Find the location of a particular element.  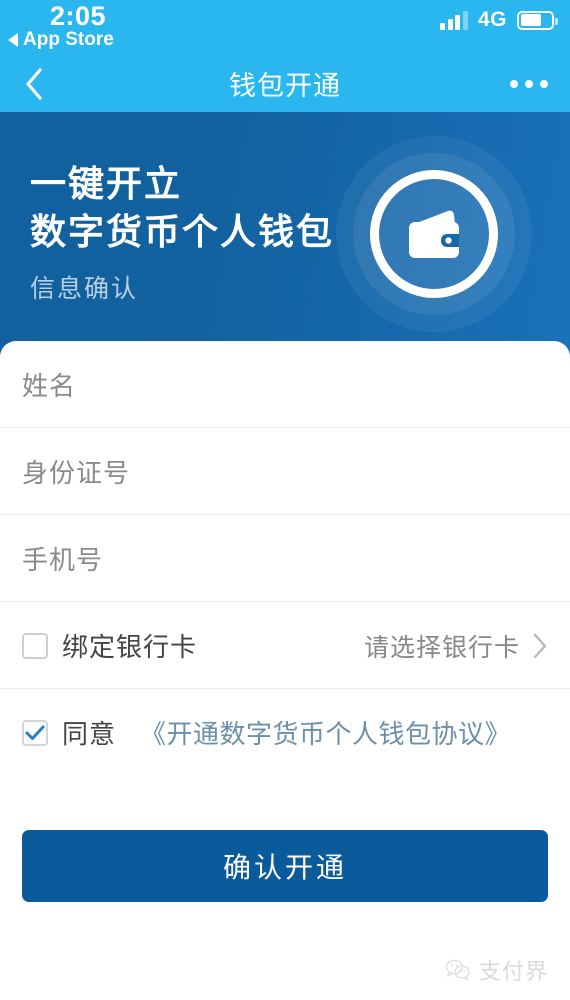

status-indicators: 4G is located at coordinates (499, 20).